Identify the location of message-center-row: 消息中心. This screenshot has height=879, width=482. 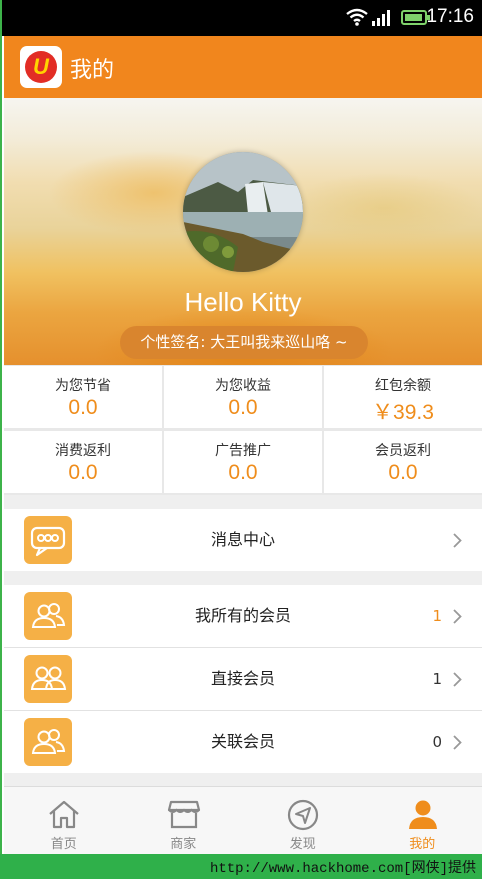
(243, 540).